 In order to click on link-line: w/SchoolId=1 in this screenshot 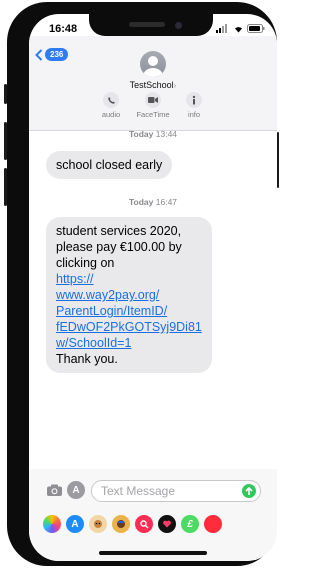, I will do `click(94, 343)`.